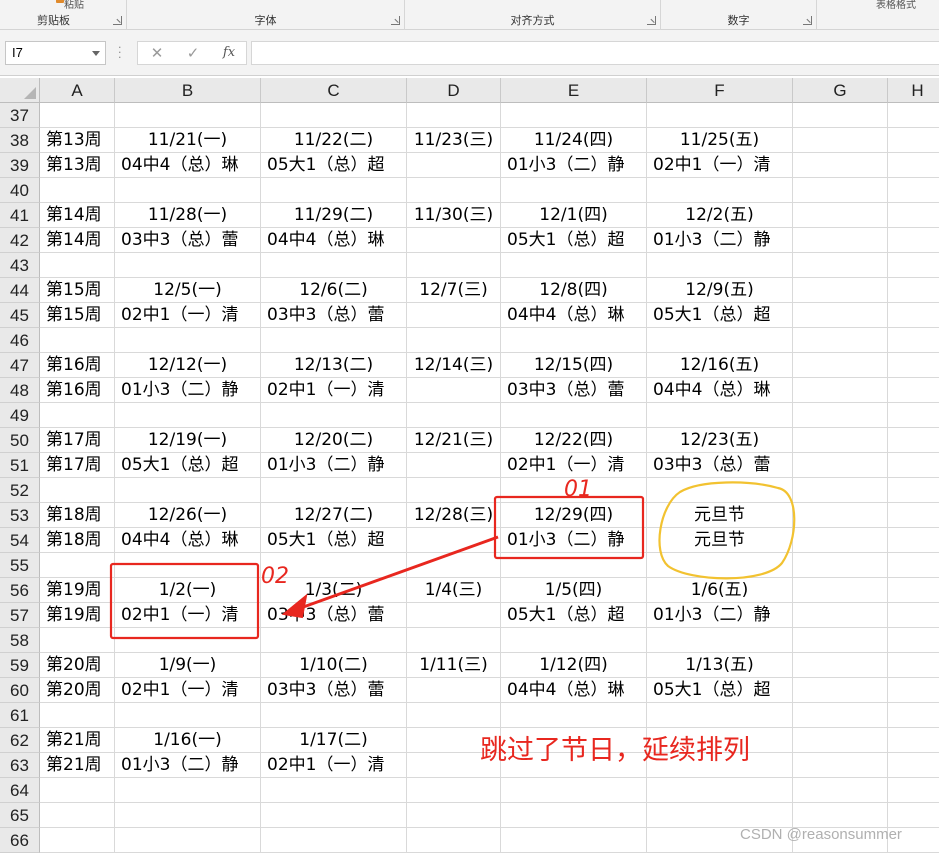 The height and width of the screenshot is (853, 939). Describe the element at coordinates (720, 815) in the screenshot. I see `cell-f65` at that location.